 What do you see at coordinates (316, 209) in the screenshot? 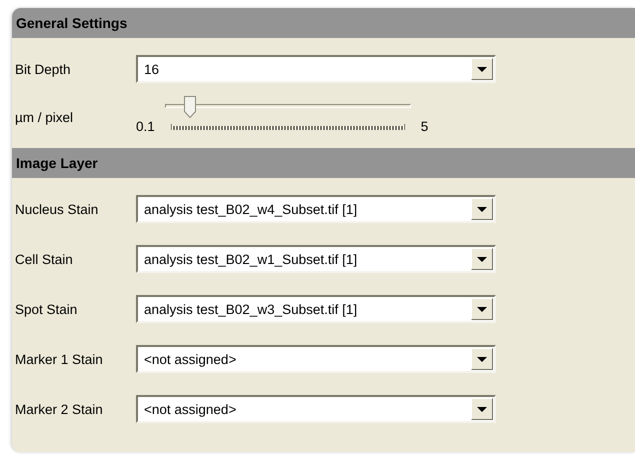
I see `dropdown: analysis test_B02_w4_Subset.tif [1]` at bounding box center [316, 209].